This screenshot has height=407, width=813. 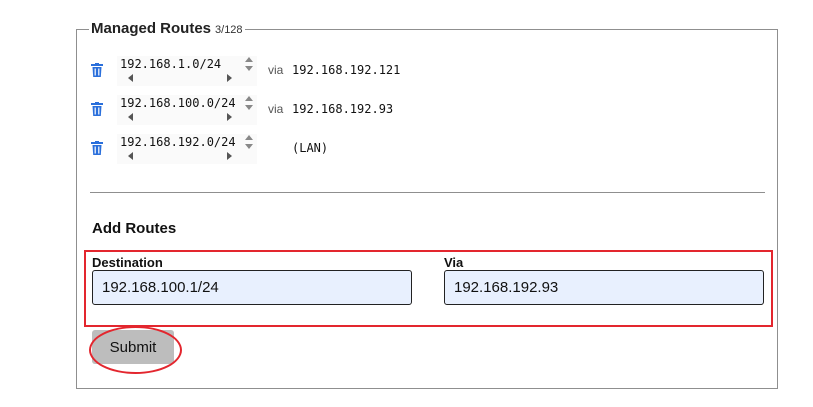 I want to click on route-via: 192.168.192.93, so click(x=343, y=109).